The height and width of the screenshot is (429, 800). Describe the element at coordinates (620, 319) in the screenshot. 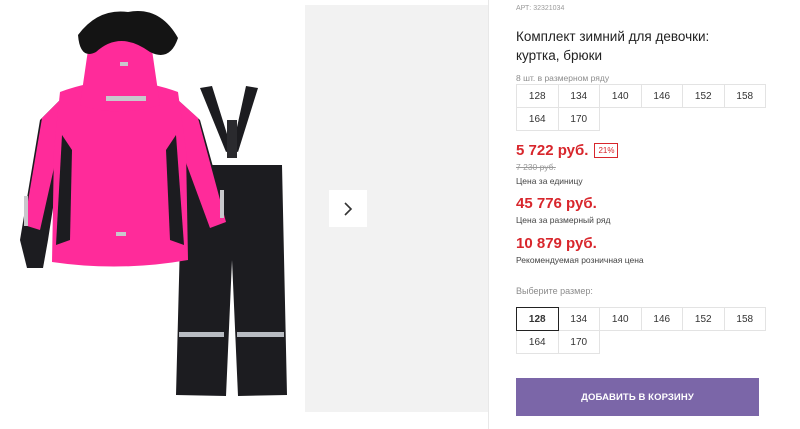

I see `size-option: 140` at that location.